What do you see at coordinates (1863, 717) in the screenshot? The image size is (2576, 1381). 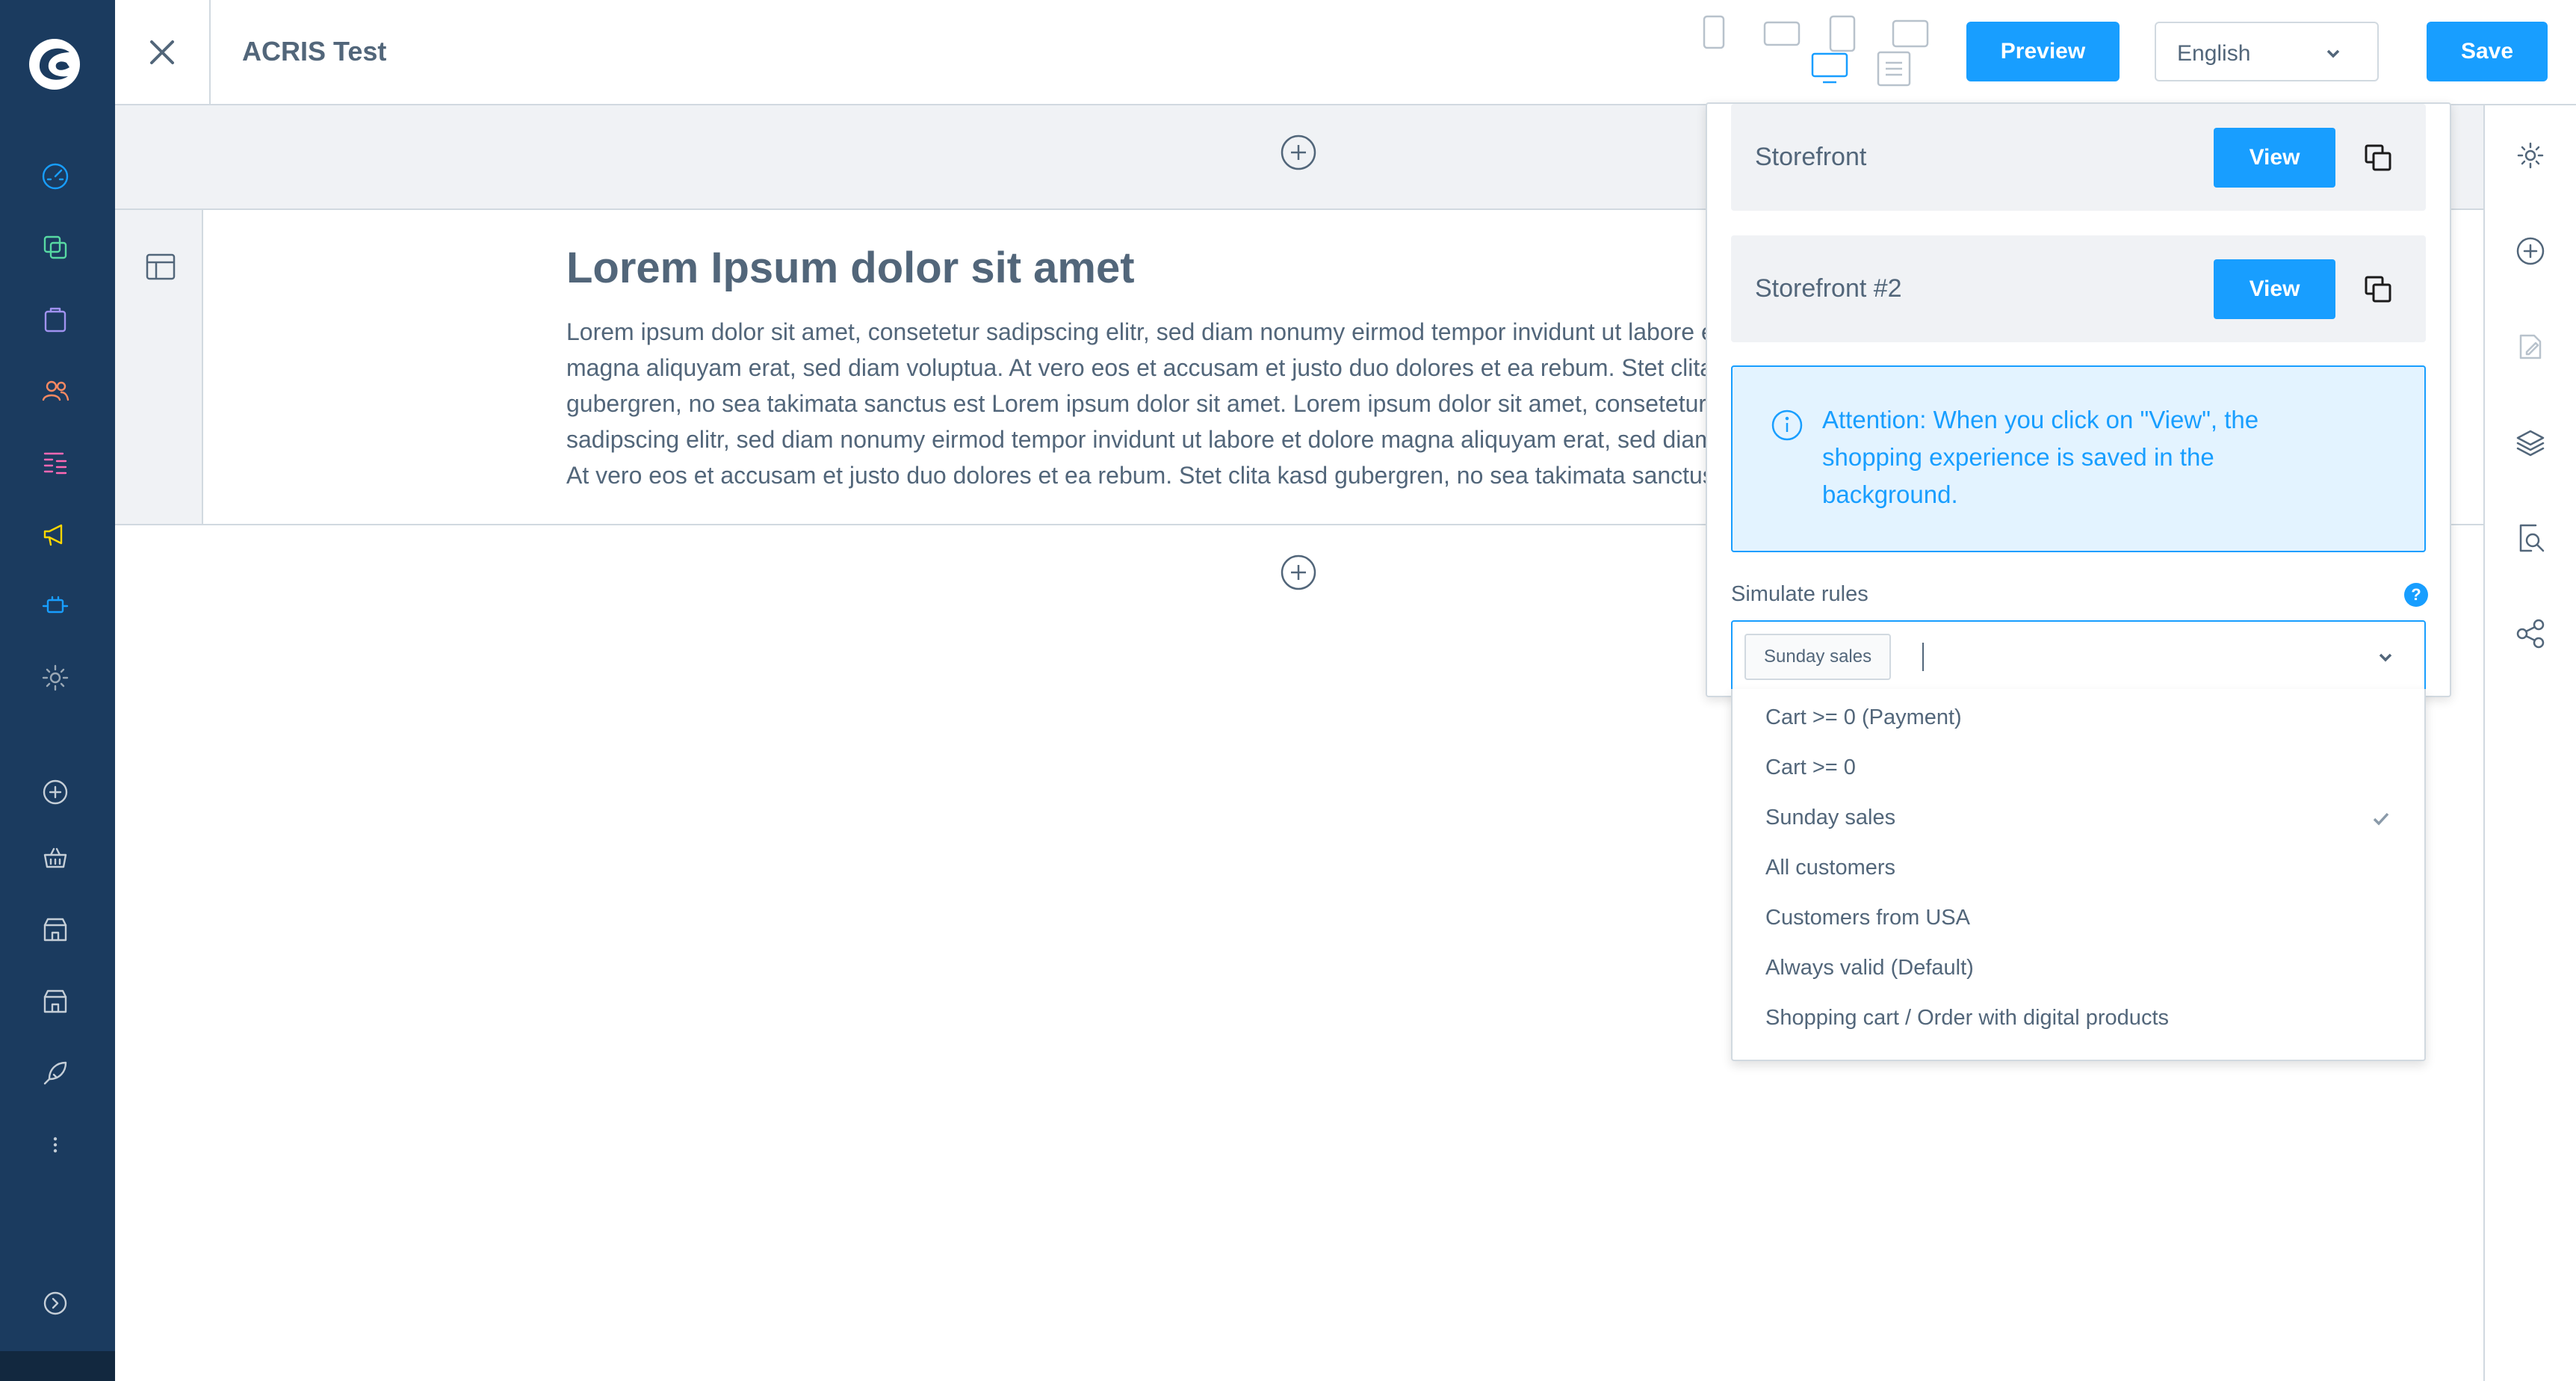 I see `rule-option-label: Cart >= 0 (Payment)` at bounding box center [1863, 717].